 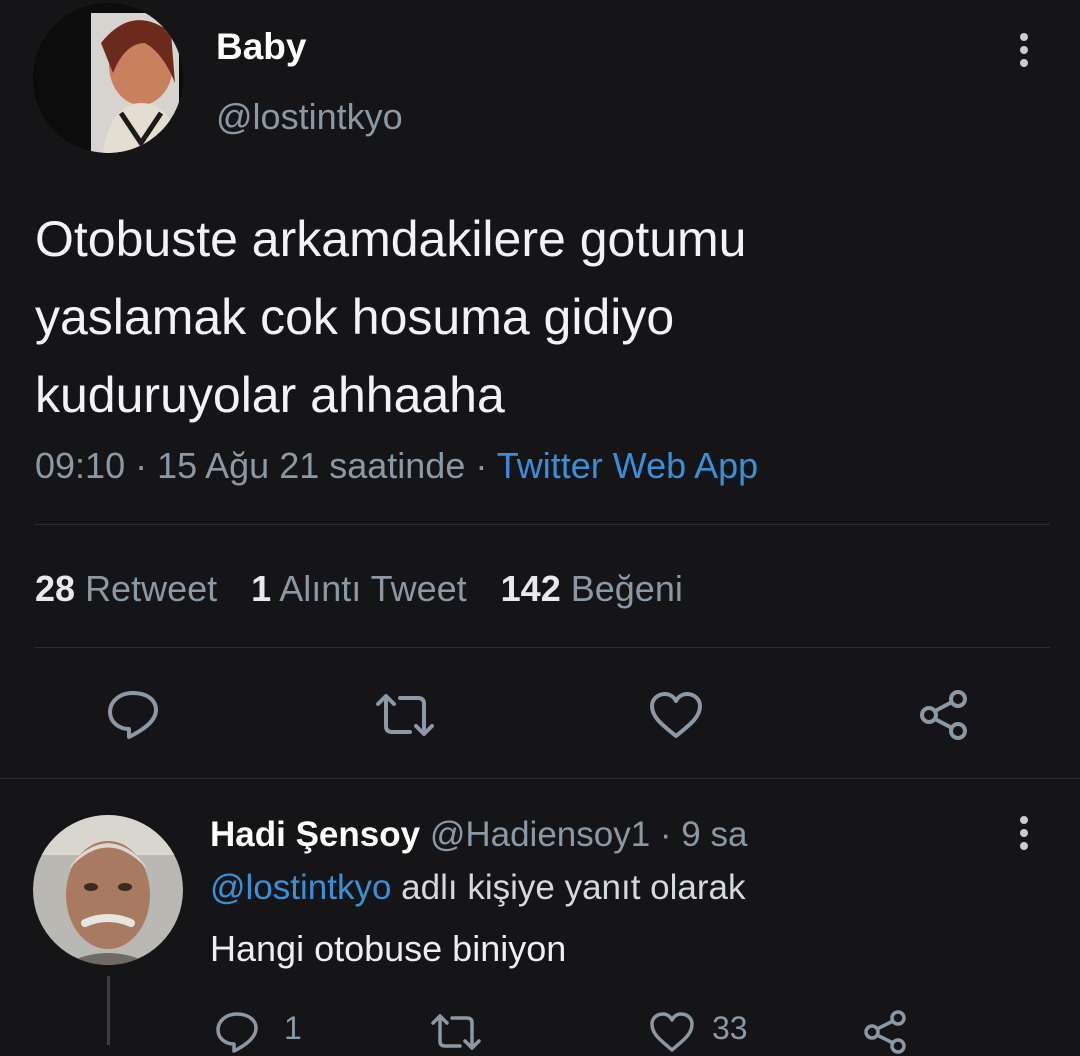 What do you see at coordinates (388, 948) in the screenshot?
I see `reply-text: Hangi otobuse biniyon` at bounding box center [388, 948].